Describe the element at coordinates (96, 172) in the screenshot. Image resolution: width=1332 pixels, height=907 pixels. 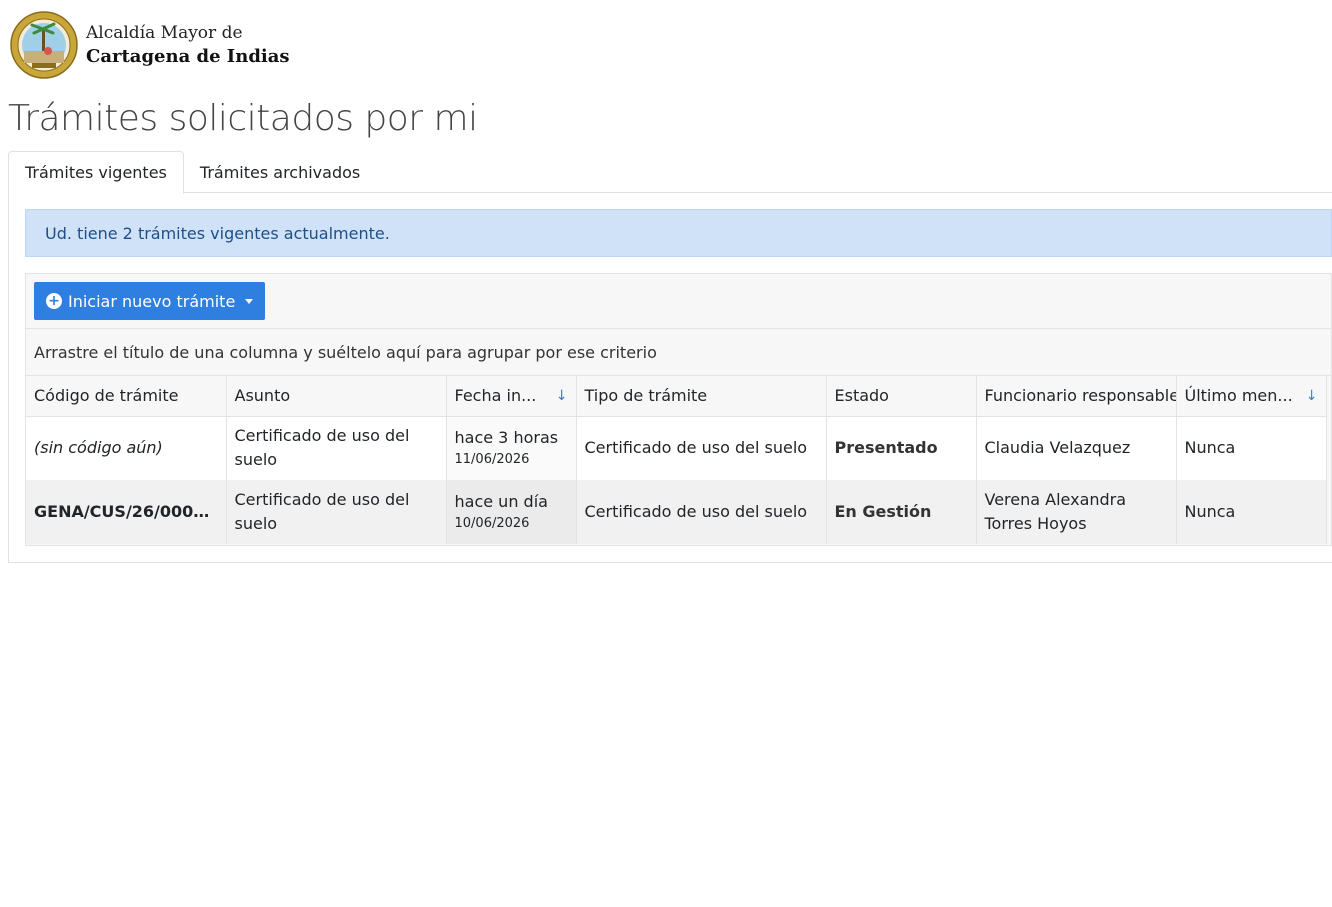
I see `tab-tramites-vigentes: Trámites vigentes` at that location.